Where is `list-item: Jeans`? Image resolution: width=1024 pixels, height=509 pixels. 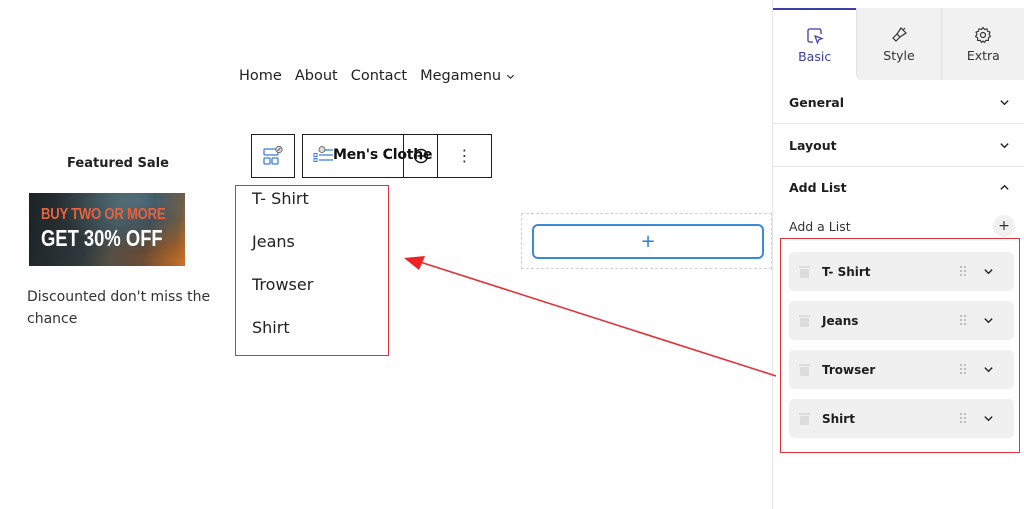 list-item: Jeans is located at coordinates (273, 241).